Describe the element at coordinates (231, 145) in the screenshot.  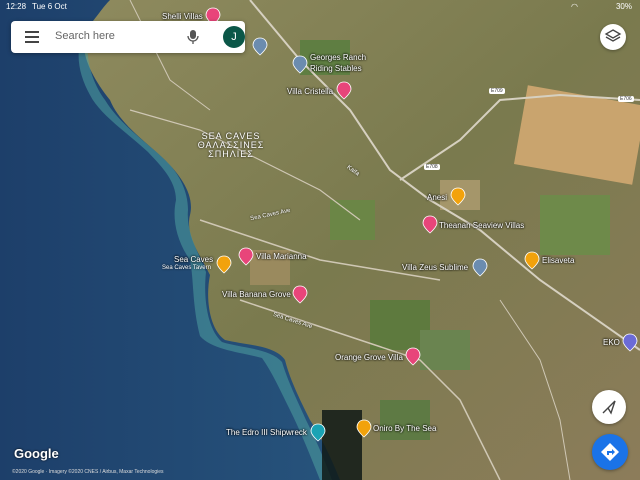
I see `label-sea-caves-area: SEA CAVES ΘΑΛΑΣΣΙΝΕΣ ΣΠΗΛΙΕΣ` at that location.